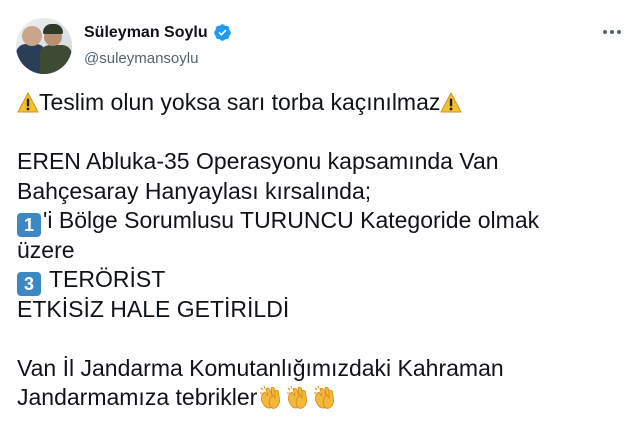  What do you see at coordinates (322, 280) in the screenshot?
I see `tweet-line: 3 TERÖRİST` at bounding box center [322, 280].